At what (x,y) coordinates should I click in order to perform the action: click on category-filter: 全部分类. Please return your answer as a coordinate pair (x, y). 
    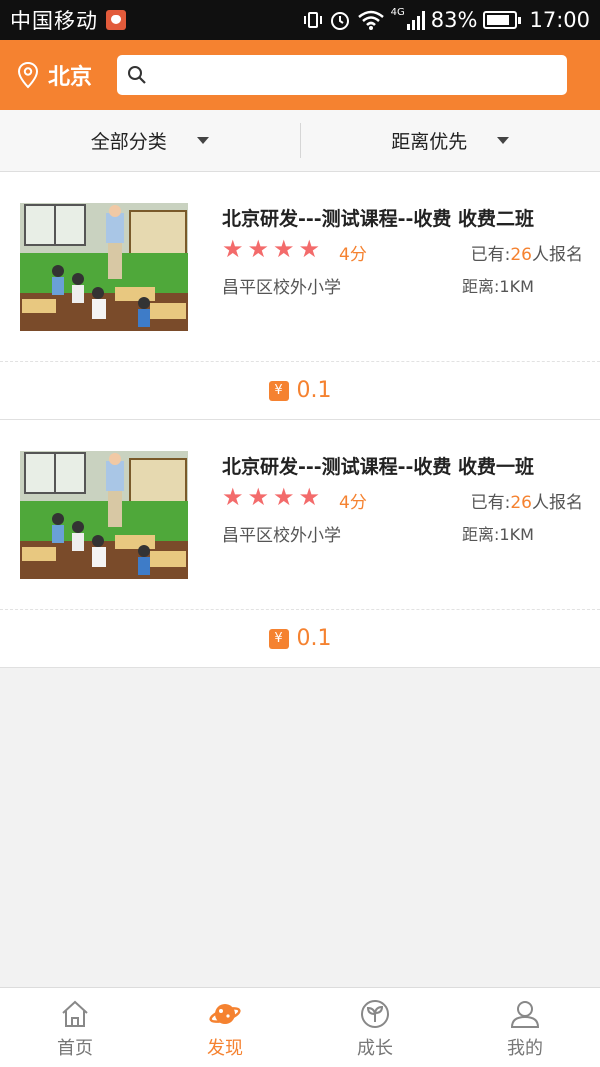
    Looking at the image, I should click on (150, 140).